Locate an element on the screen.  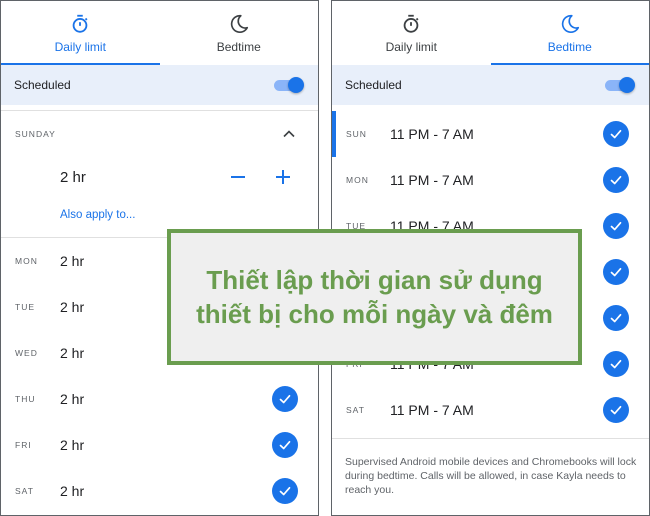
day-row: SAT 2 hr is located at coordinates (159, 491).